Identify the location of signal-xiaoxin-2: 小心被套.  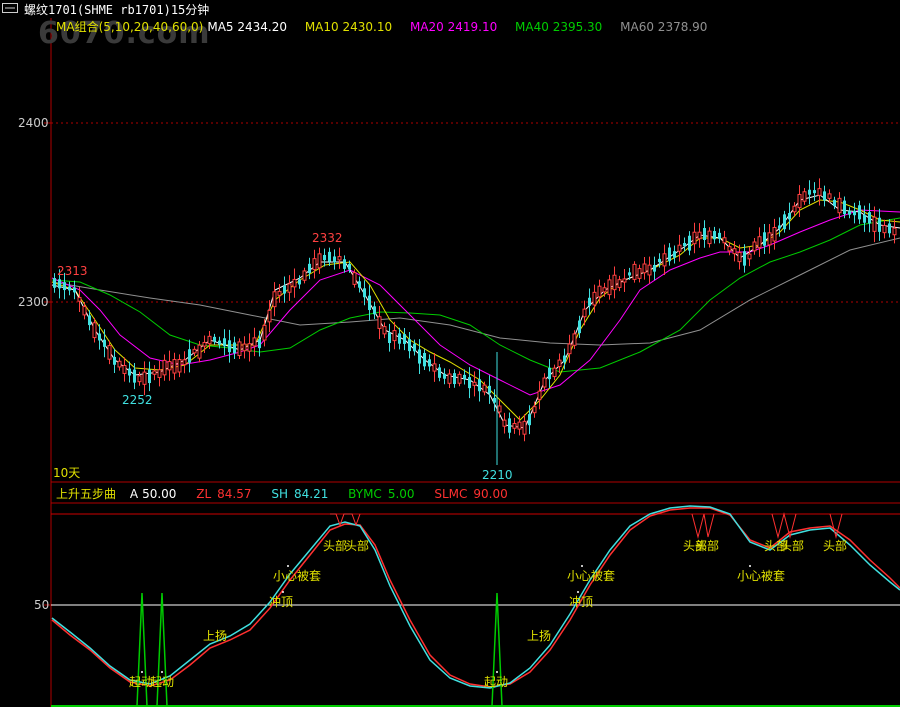
(591, 576).